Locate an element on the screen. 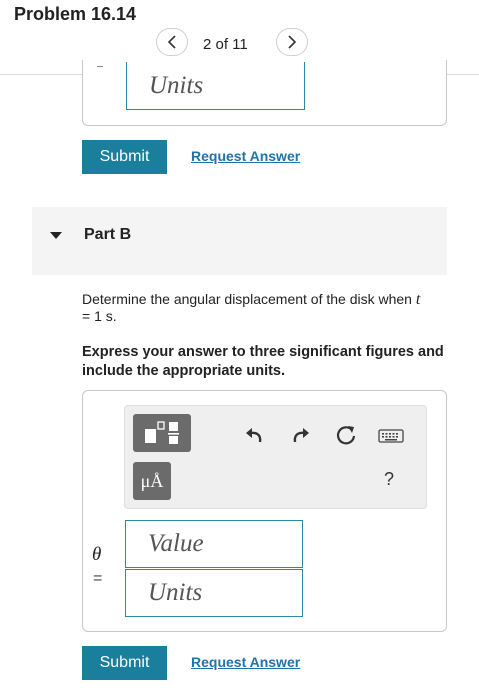 The height and width of the screenshot is (700, 479). undo-icon is located at coordinates (254, 435).